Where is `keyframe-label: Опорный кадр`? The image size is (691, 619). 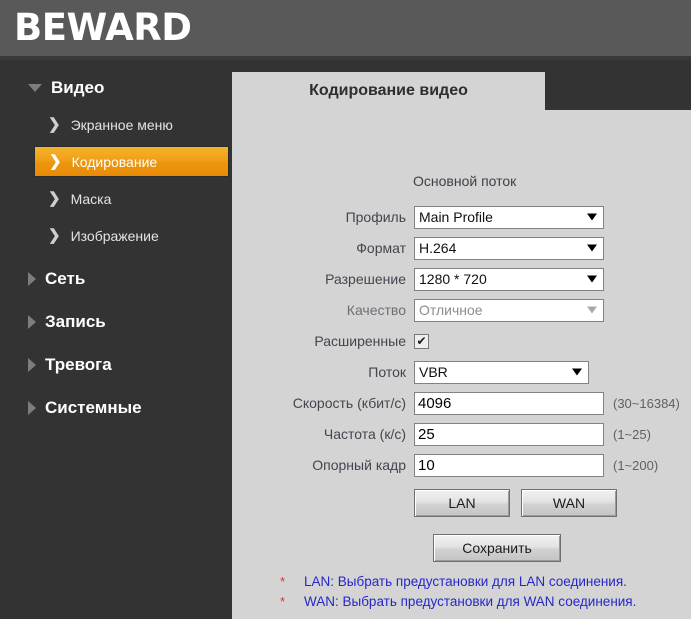
keyframe-label: Опорный кадр is located at coordinates (359, 465).